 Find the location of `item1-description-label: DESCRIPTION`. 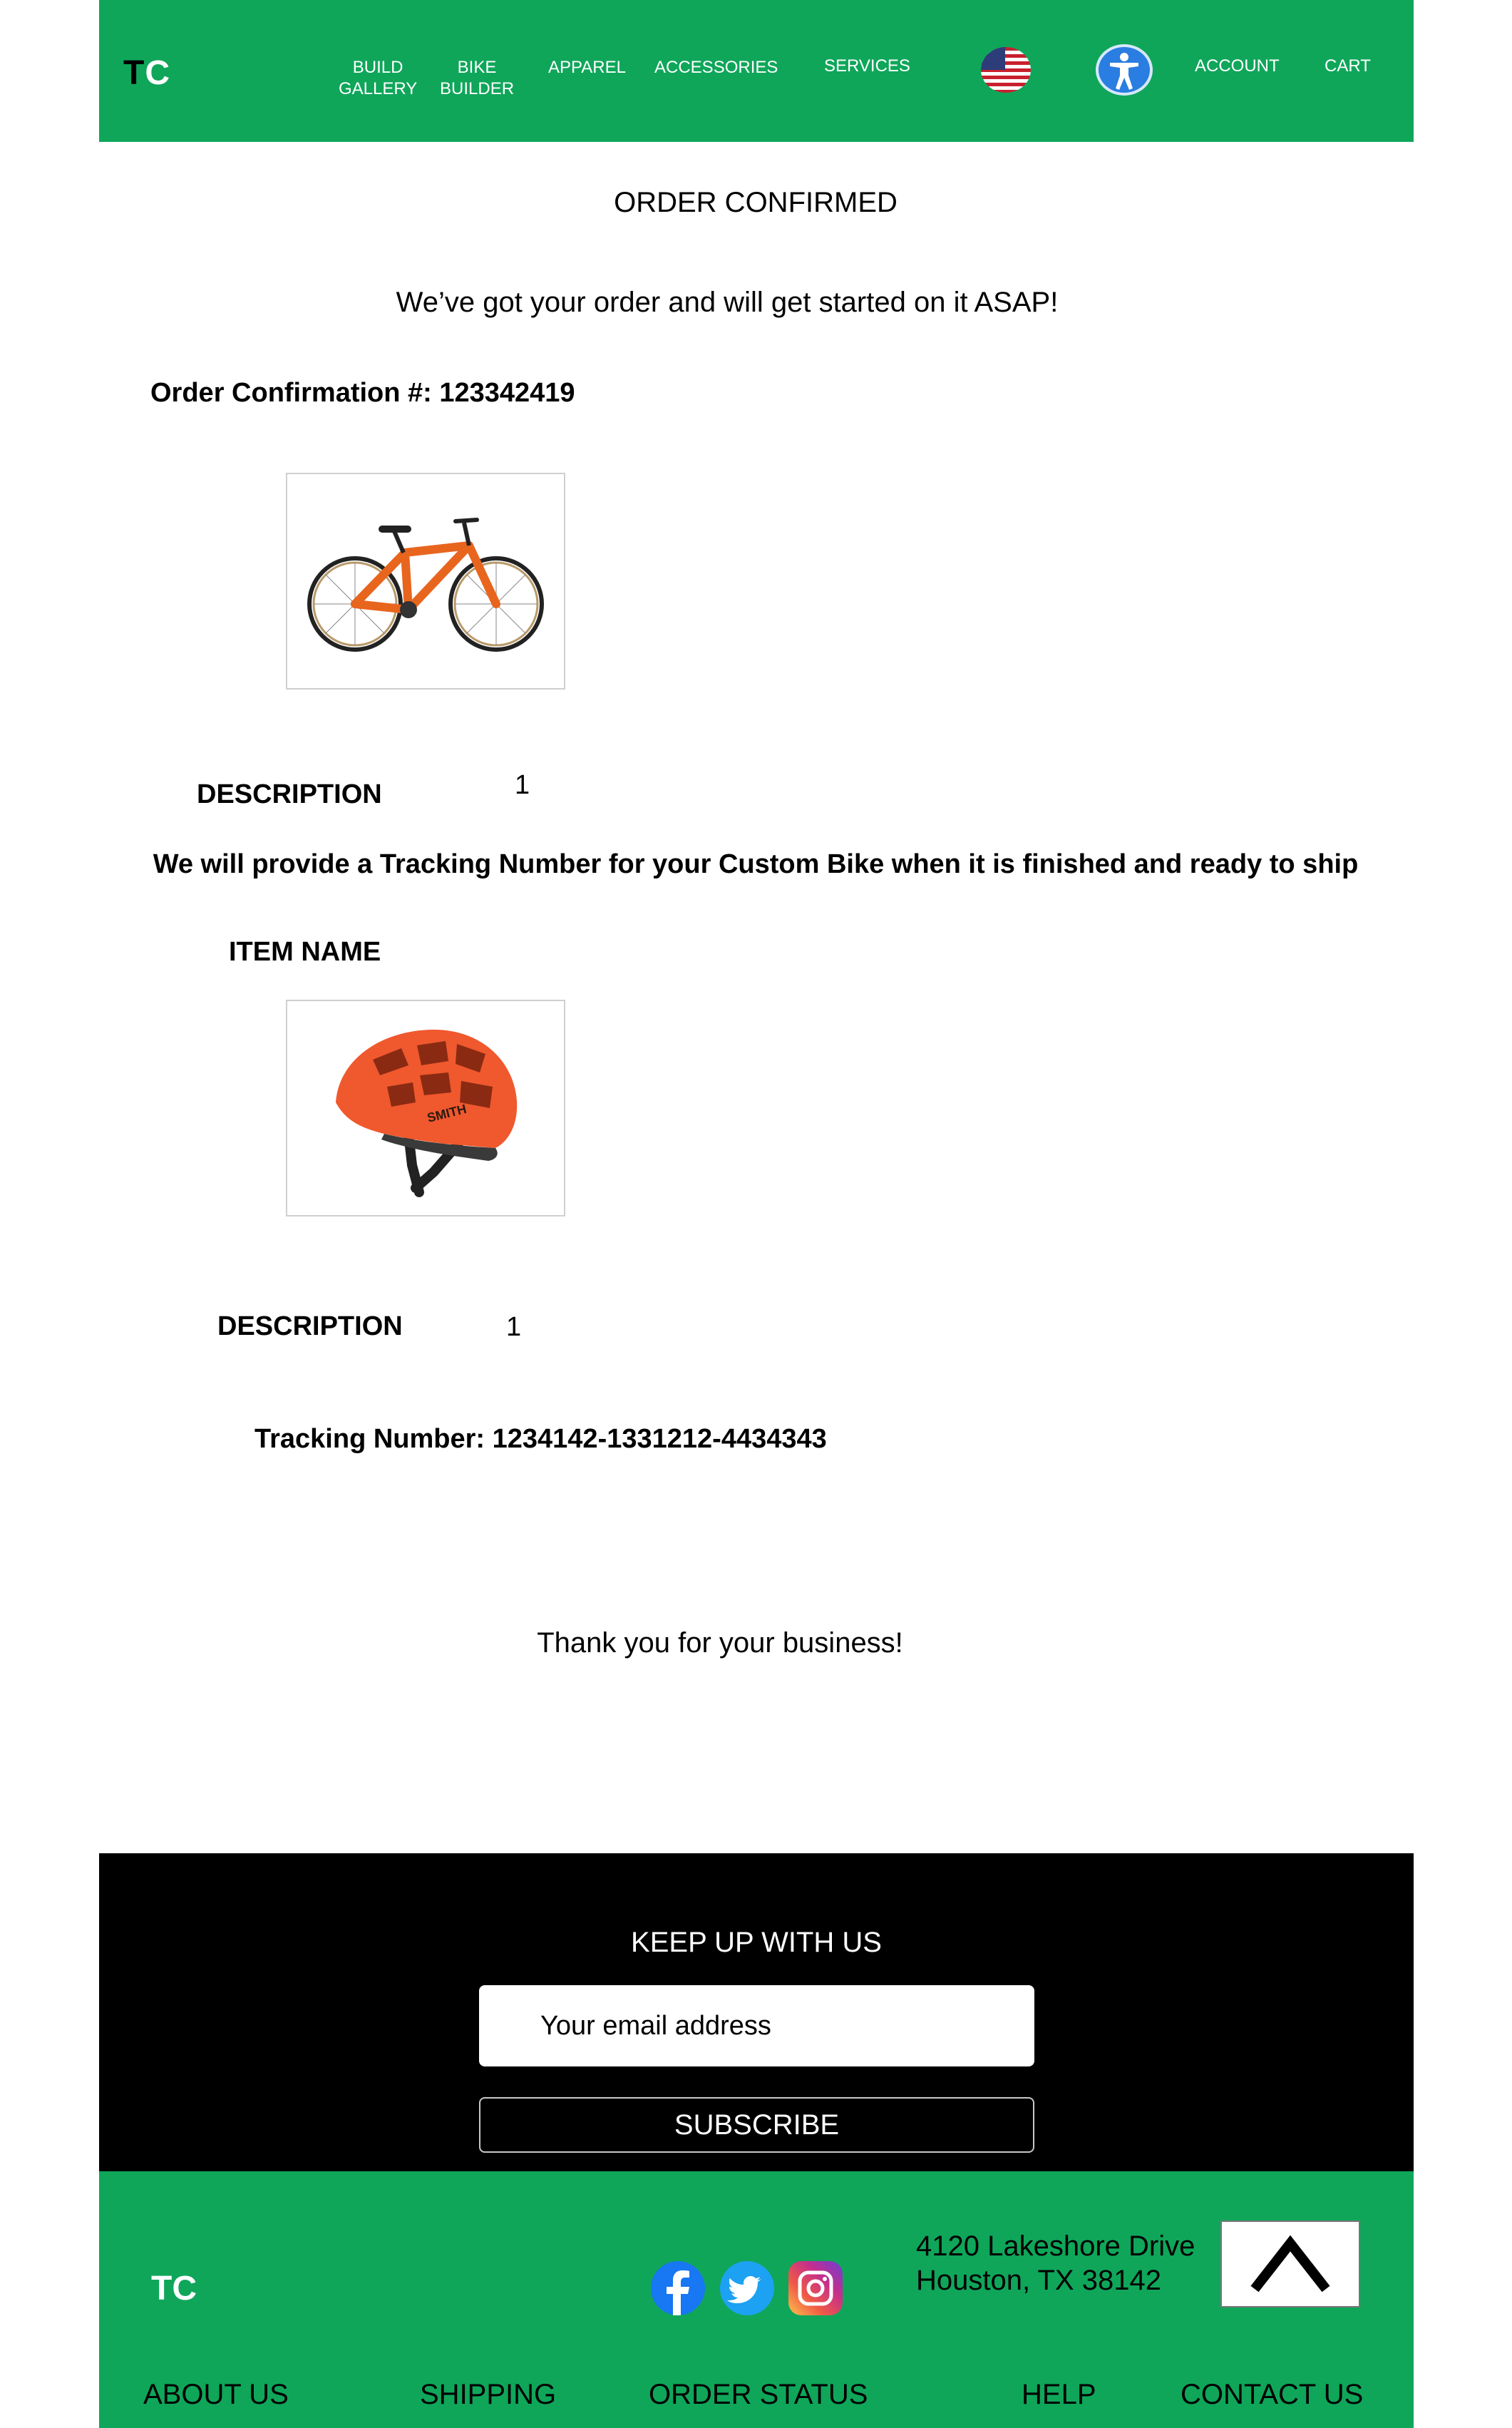

item1-description-label: DESCRIPTION is located at coordinates (289, 794).